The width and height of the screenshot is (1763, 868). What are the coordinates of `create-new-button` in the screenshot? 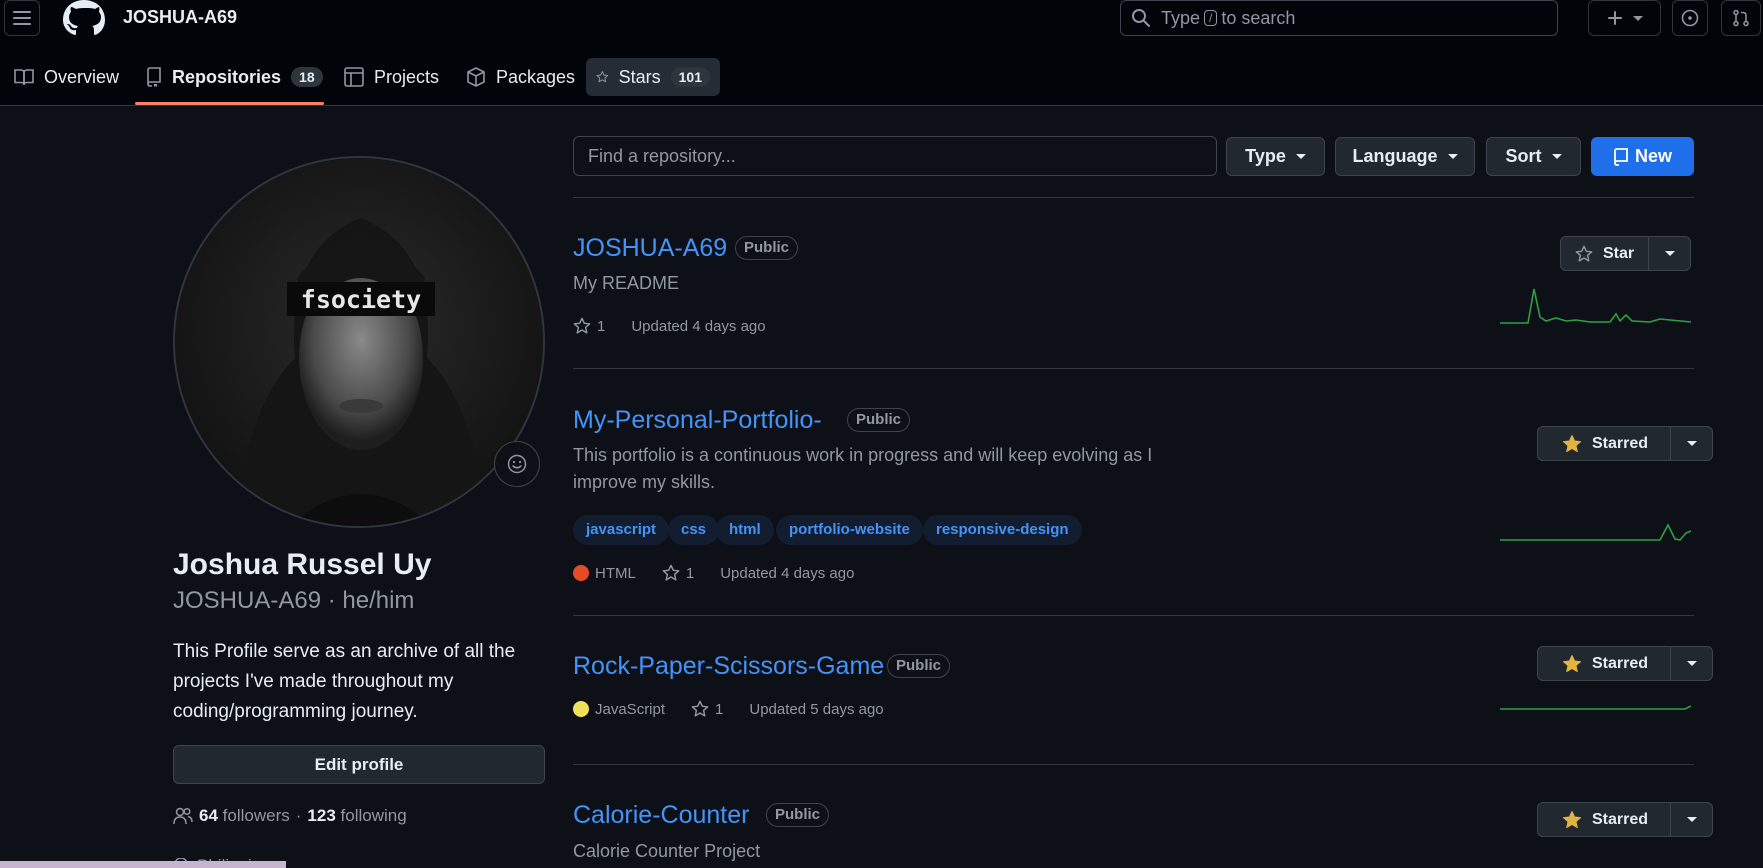 It's located at (1624, 18).